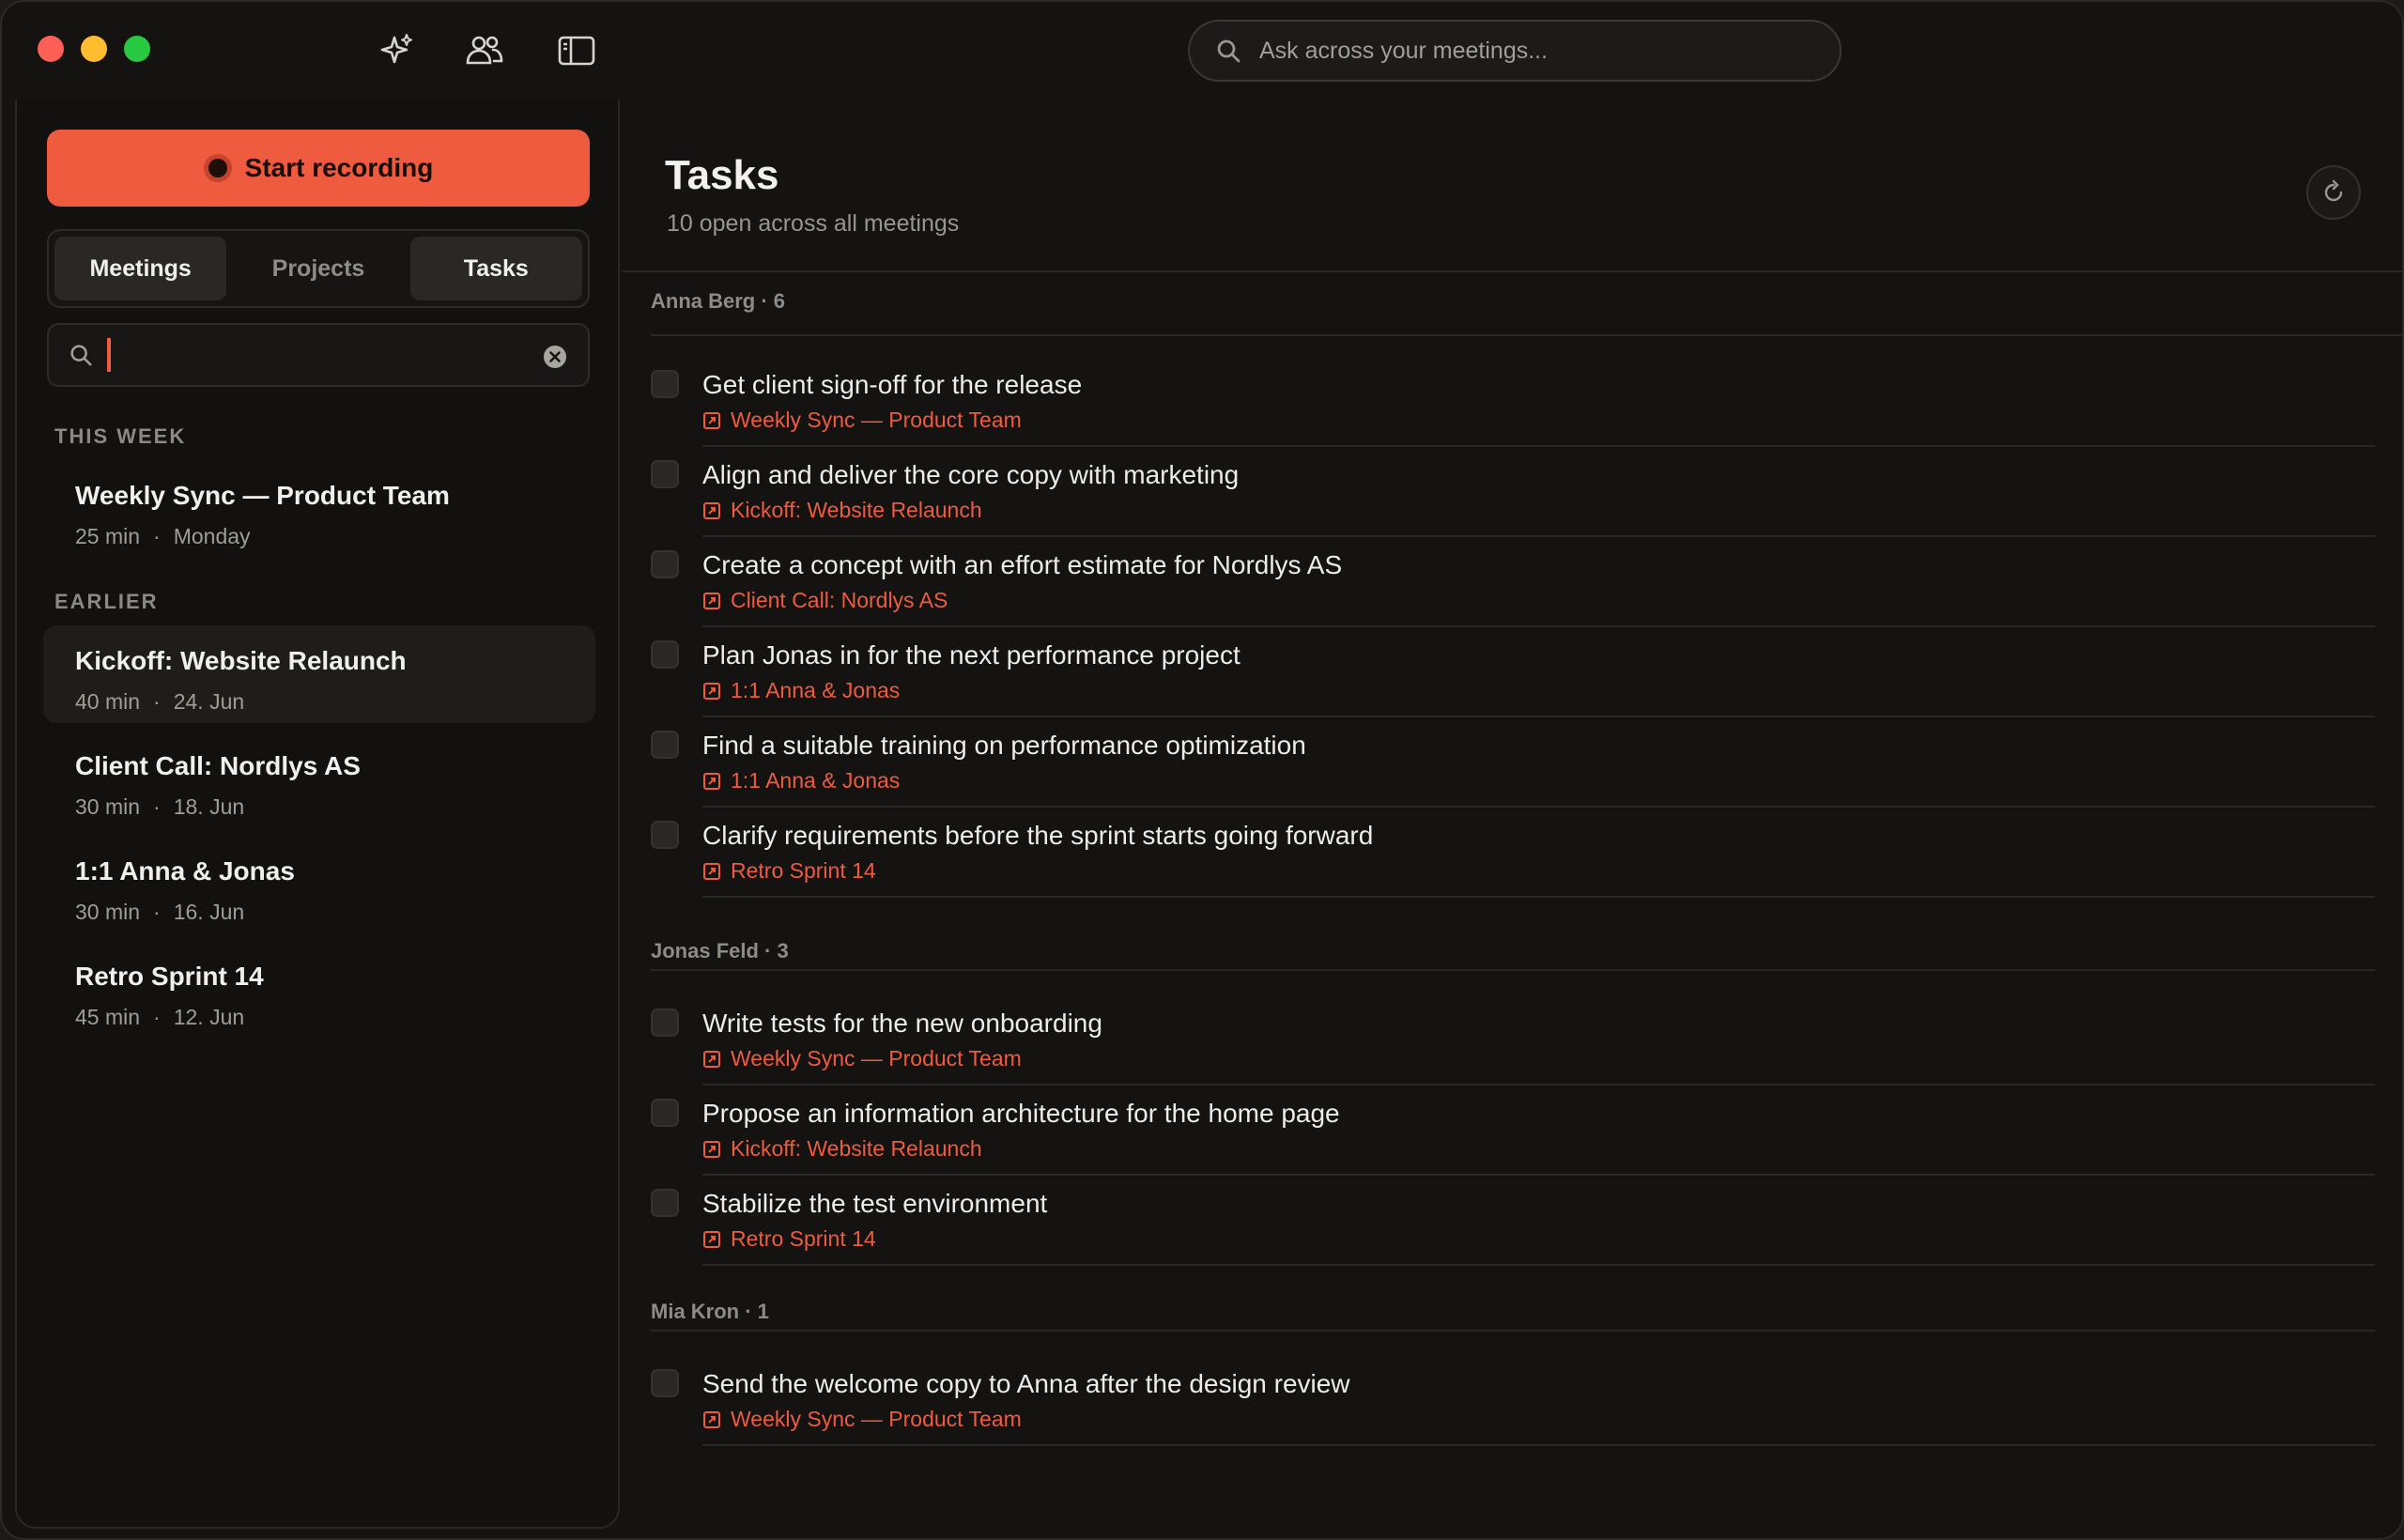 Image resolution: width=2404 pixels, height=1540 pixels. What do you see at coordinates (262, 495) in the screenshot?
I see `meeting-title: Weekly Sync — Product Team` at bounding box center [262, 495].